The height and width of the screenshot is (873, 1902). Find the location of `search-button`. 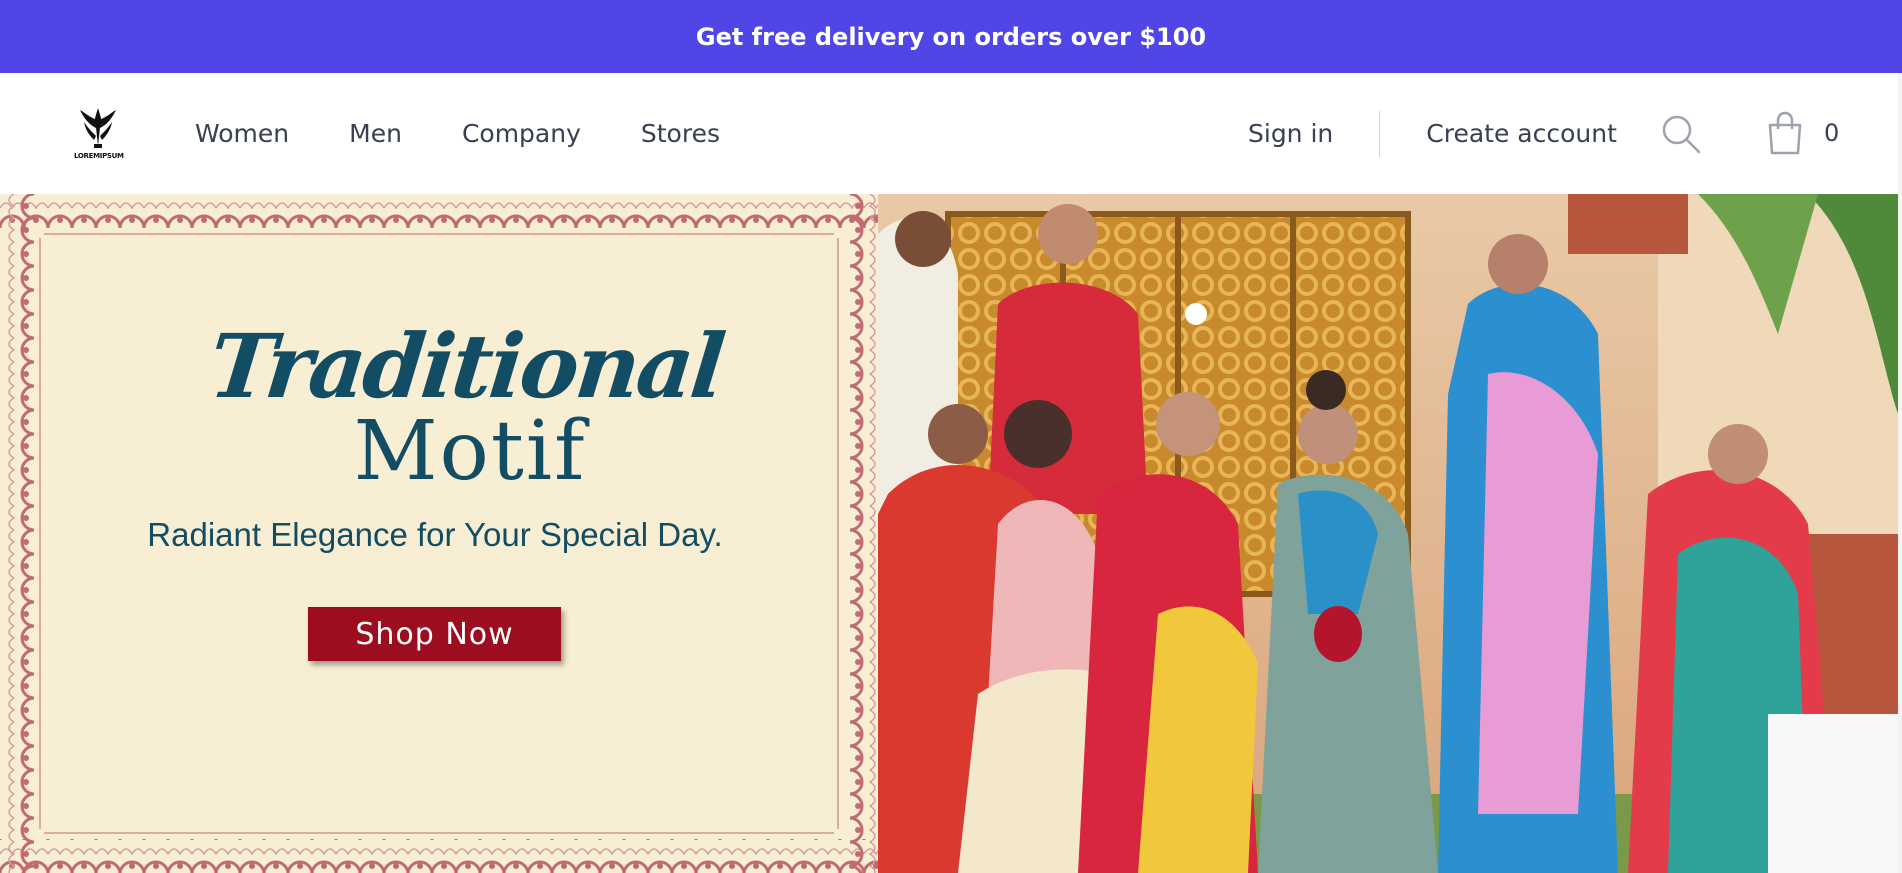

search-button is located at coordinates (1681, 134).